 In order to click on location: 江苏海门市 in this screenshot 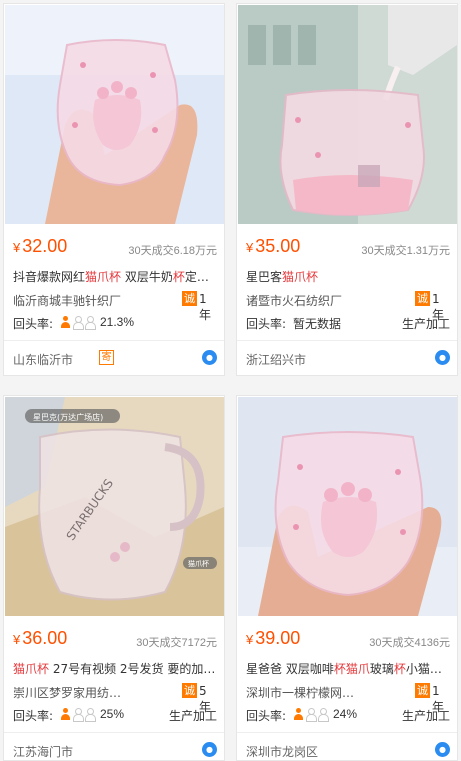, I will do `click(43, 752)`.